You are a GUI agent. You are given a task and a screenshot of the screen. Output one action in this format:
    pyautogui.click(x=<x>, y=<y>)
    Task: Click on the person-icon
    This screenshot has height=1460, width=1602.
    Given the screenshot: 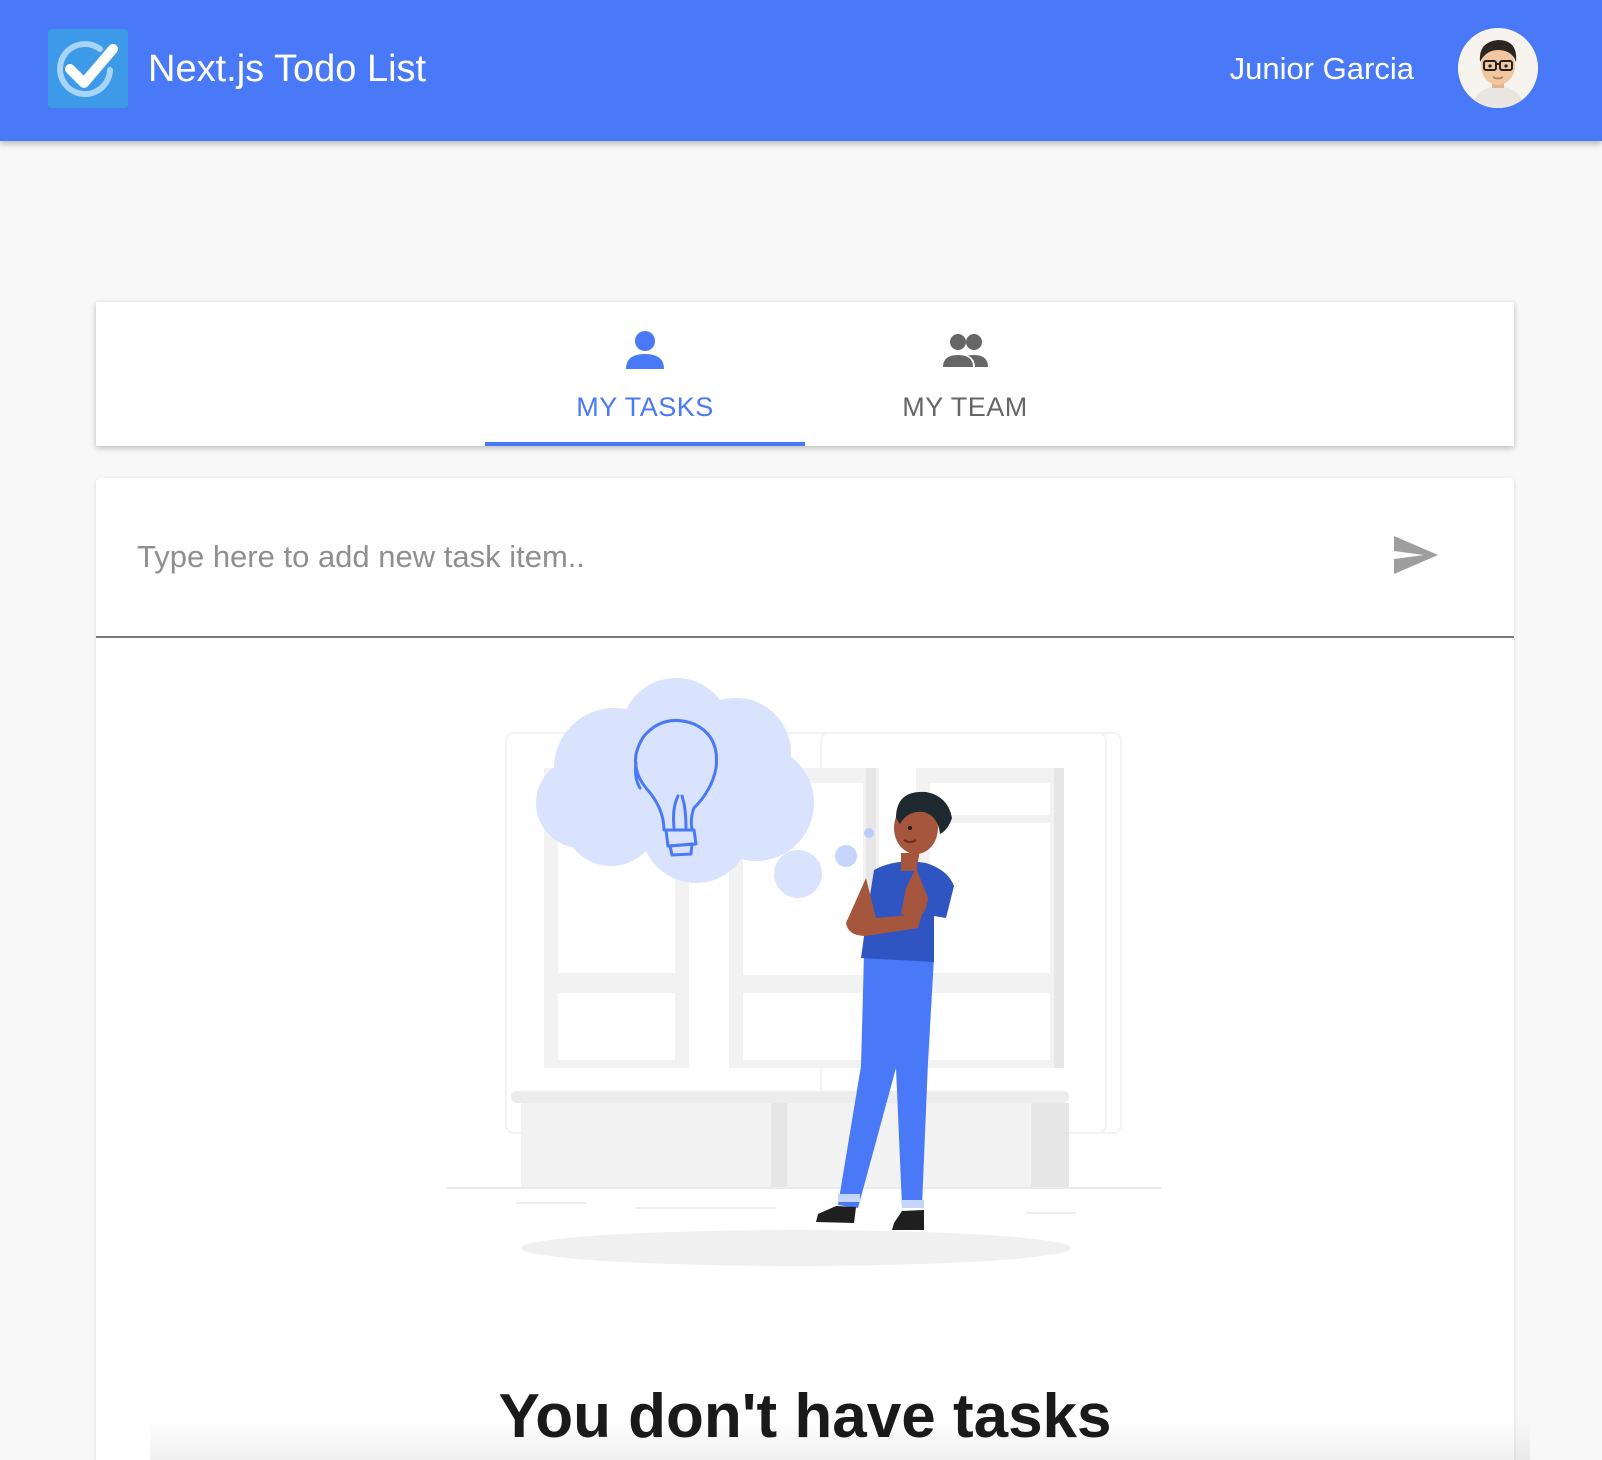 What is the action you would take?
    pyautogui.click(x=645, y=350)
    